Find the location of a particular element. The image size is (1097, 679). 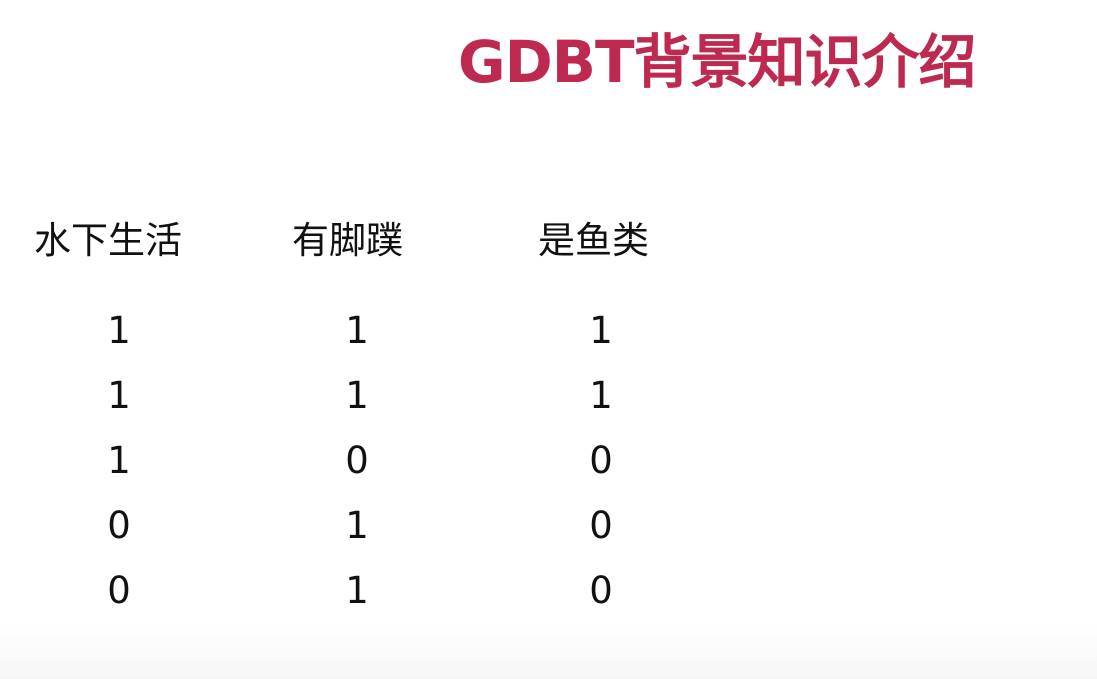

column-header-underwater: 水下生活 is located at coordinates (108, 240).